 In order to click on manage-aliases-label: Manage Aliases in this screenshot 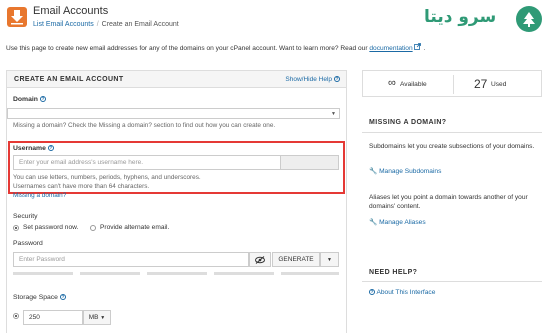, I will do `click(402, 222)`.